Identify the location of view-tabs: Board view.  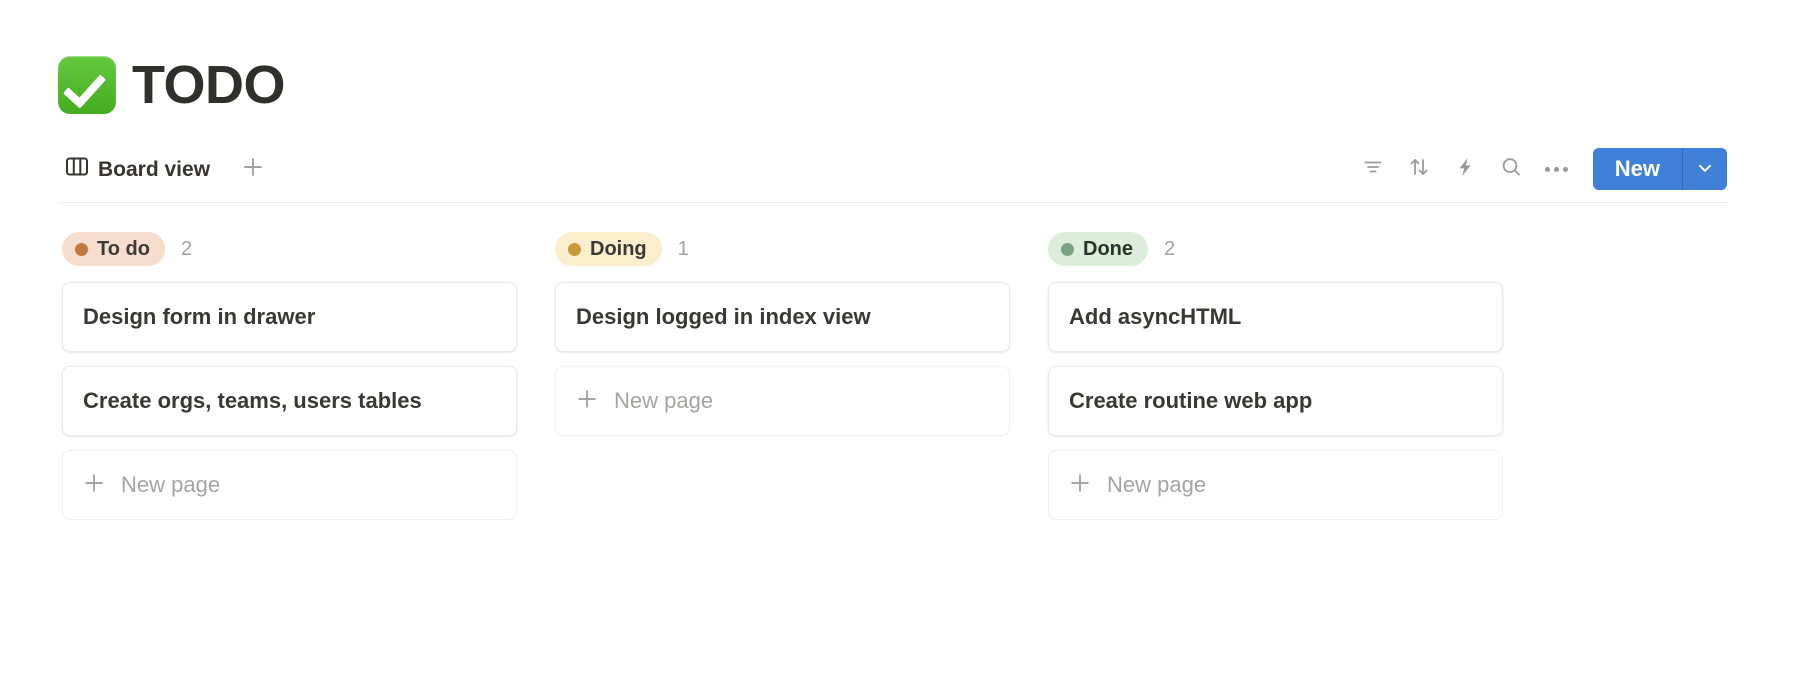
(164, 169).